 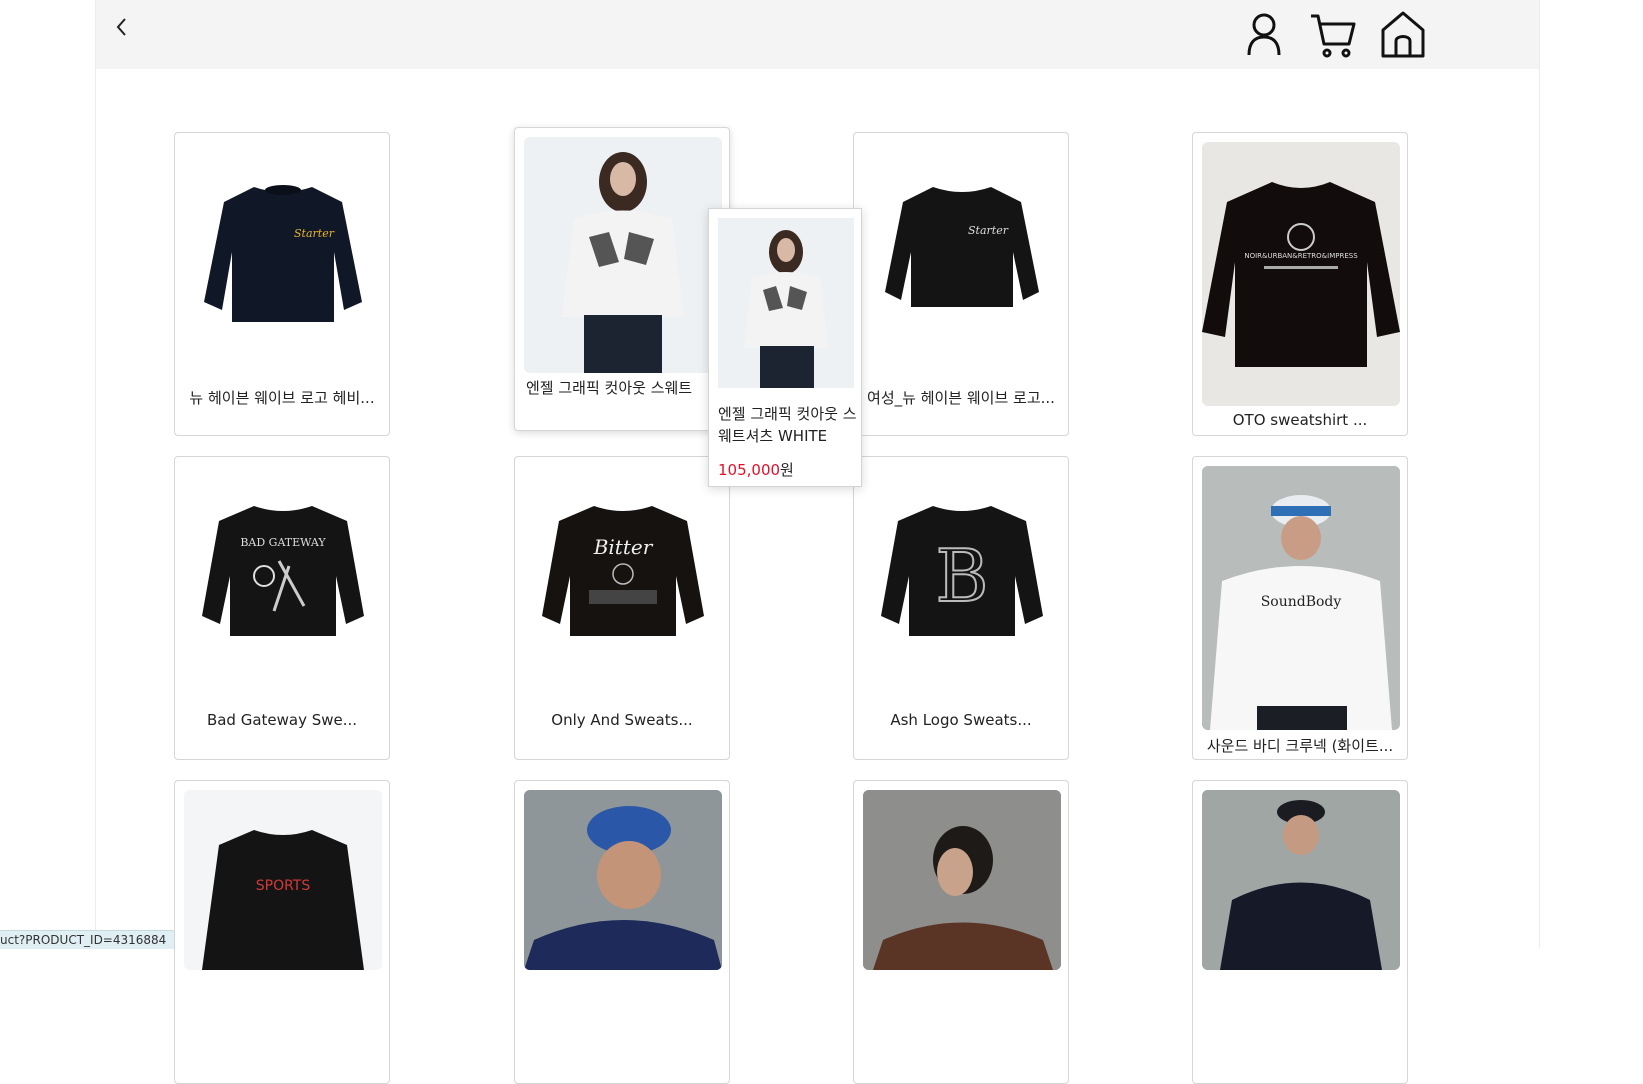 What do you see at coordinates (623, 581) in the screenshot?
I see `product-image: Bitter` at bounding box center [623, 581].